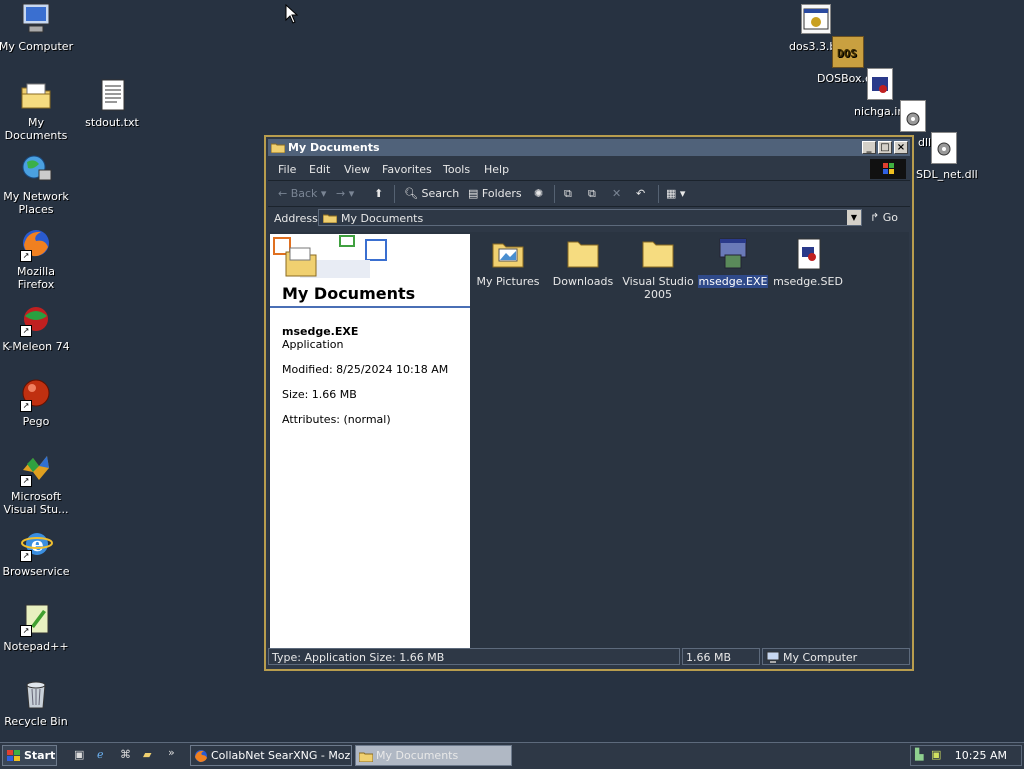  I want to click on desktop-icon-notepad-plus: ↗ Notepad++, so click(37, 627).